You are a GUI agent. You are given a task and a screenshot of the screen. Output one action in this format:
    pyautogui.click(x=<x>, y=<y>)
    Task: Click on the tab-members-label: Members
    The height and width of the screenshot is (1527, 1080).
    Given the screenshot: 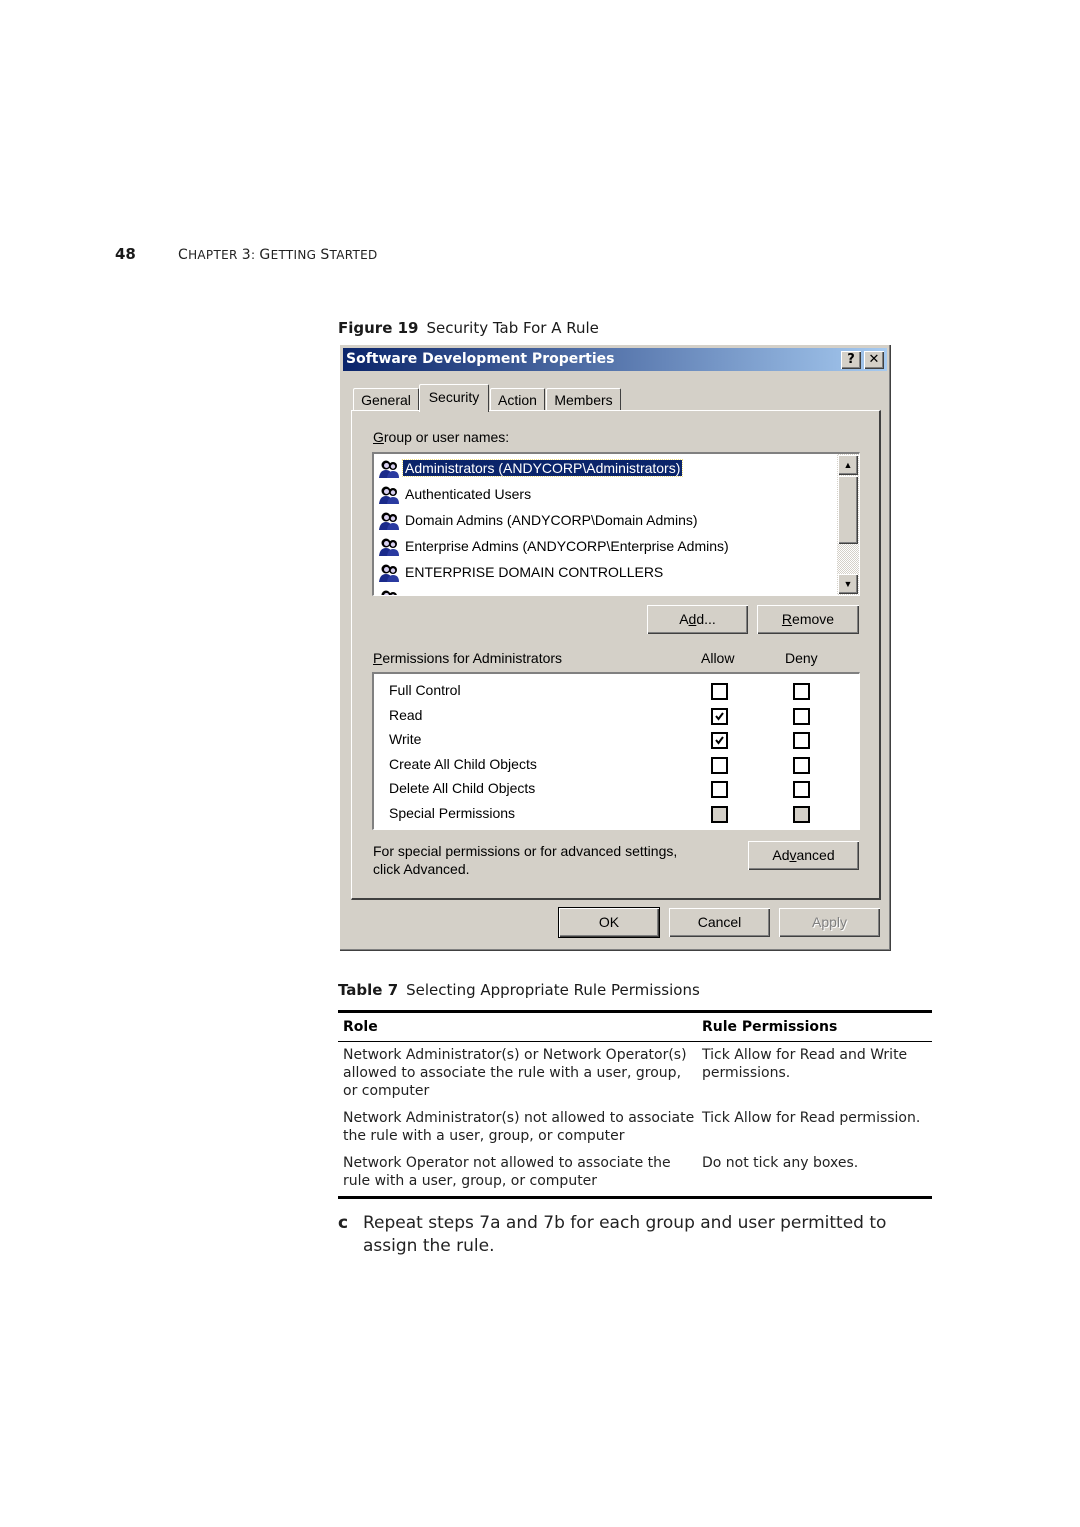 What is the action you would take?
    pyautogui.click(x=583, y=400)
    